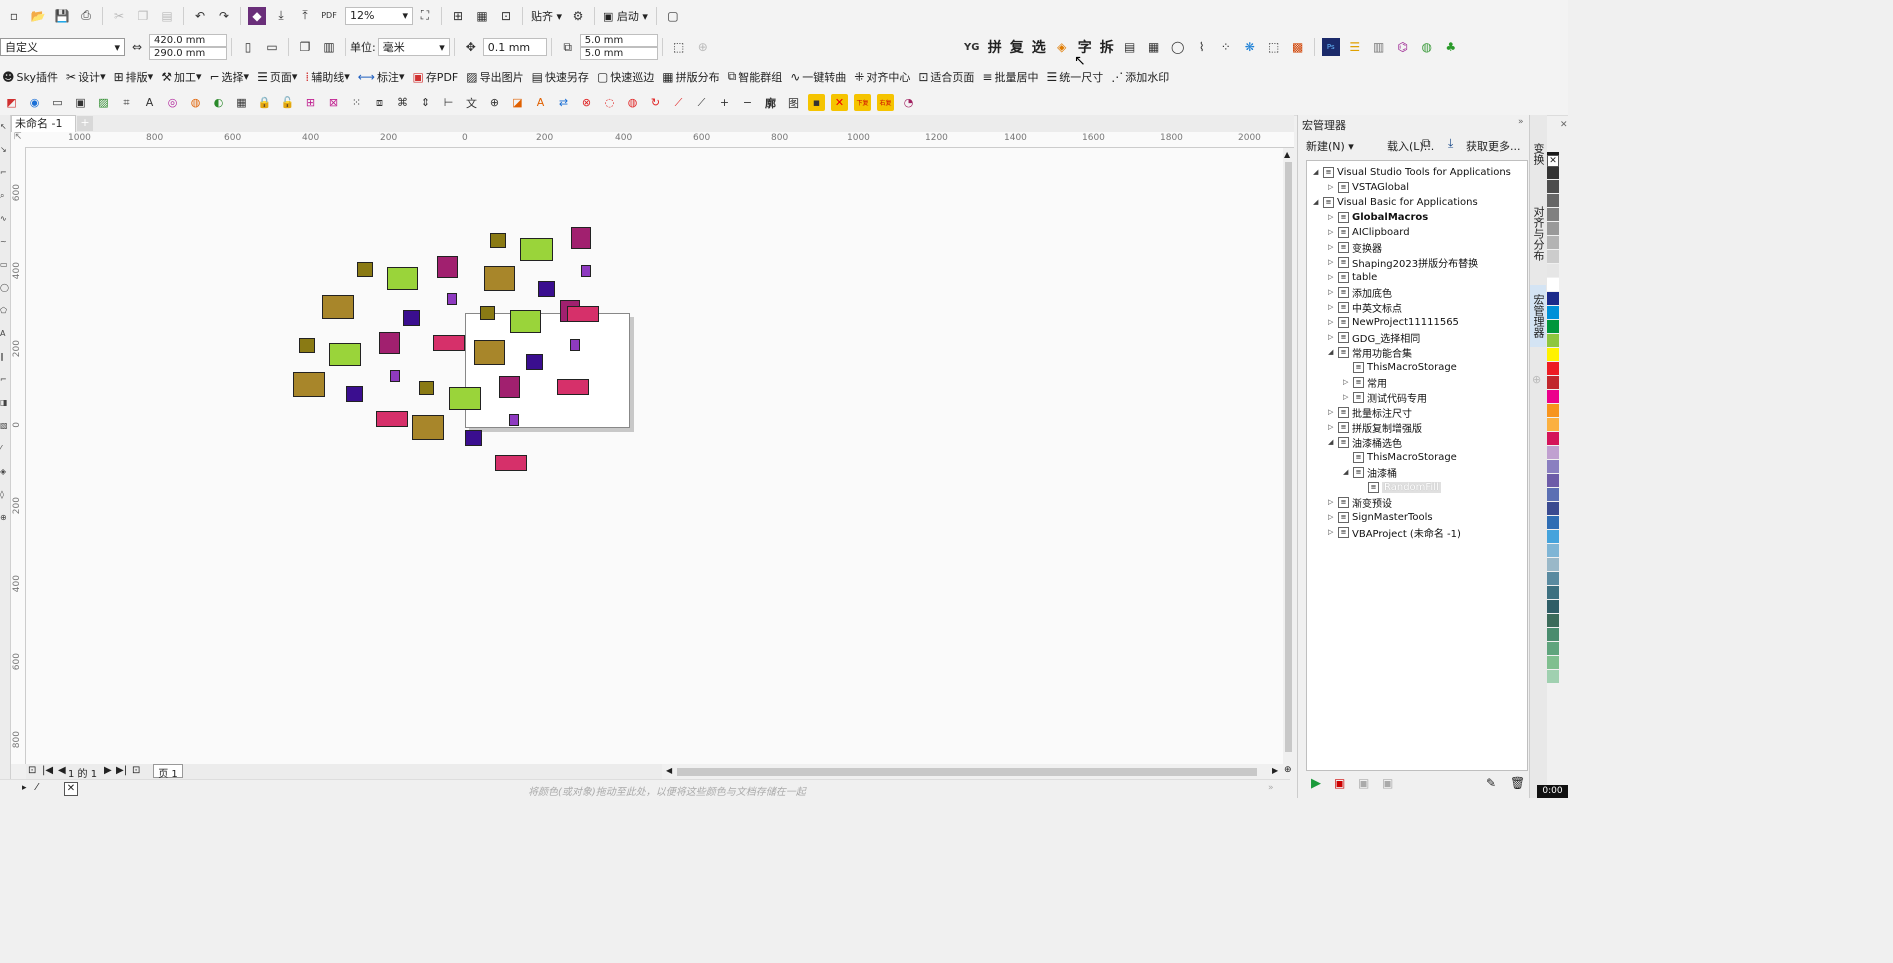 This screenshot has width=1893, height=963. Describe the element at coordinates (618, 53) in the screenshot. I see `dup-y-field: 5.0 mm` at that location.